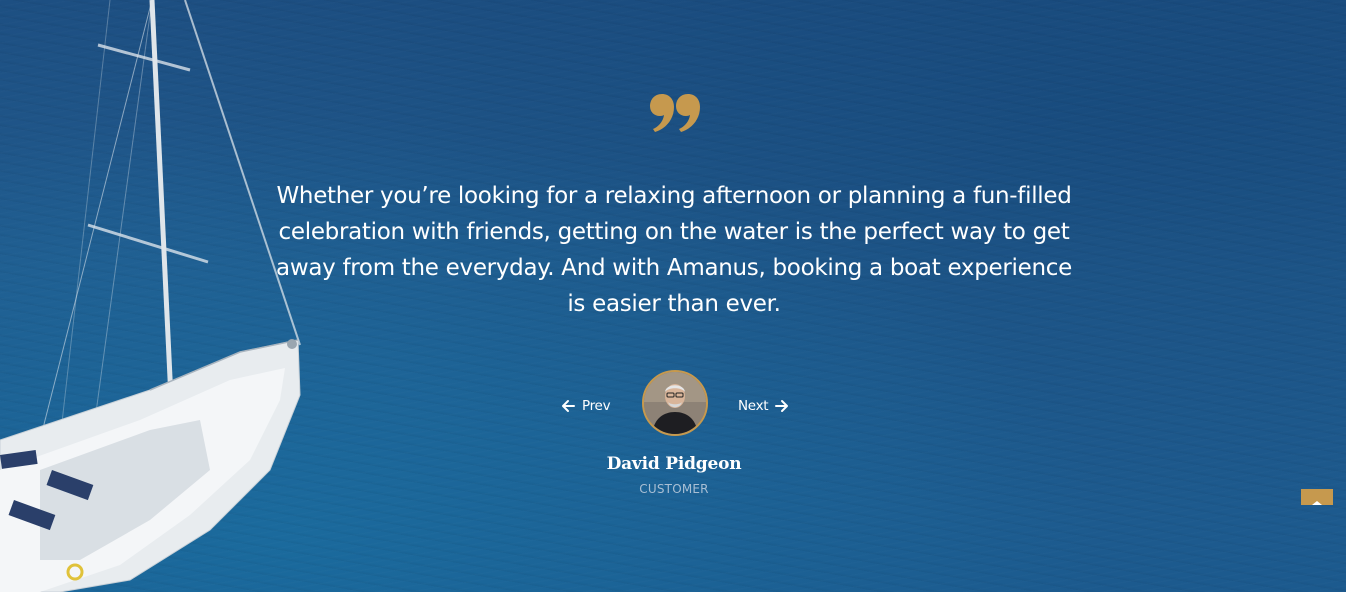 The width and height of the screenshot is (1346, 592). What do you see at coordinates (596, 406) in the screenshot?
I see `prev-label: Prev` at bounding box center [596, 406].